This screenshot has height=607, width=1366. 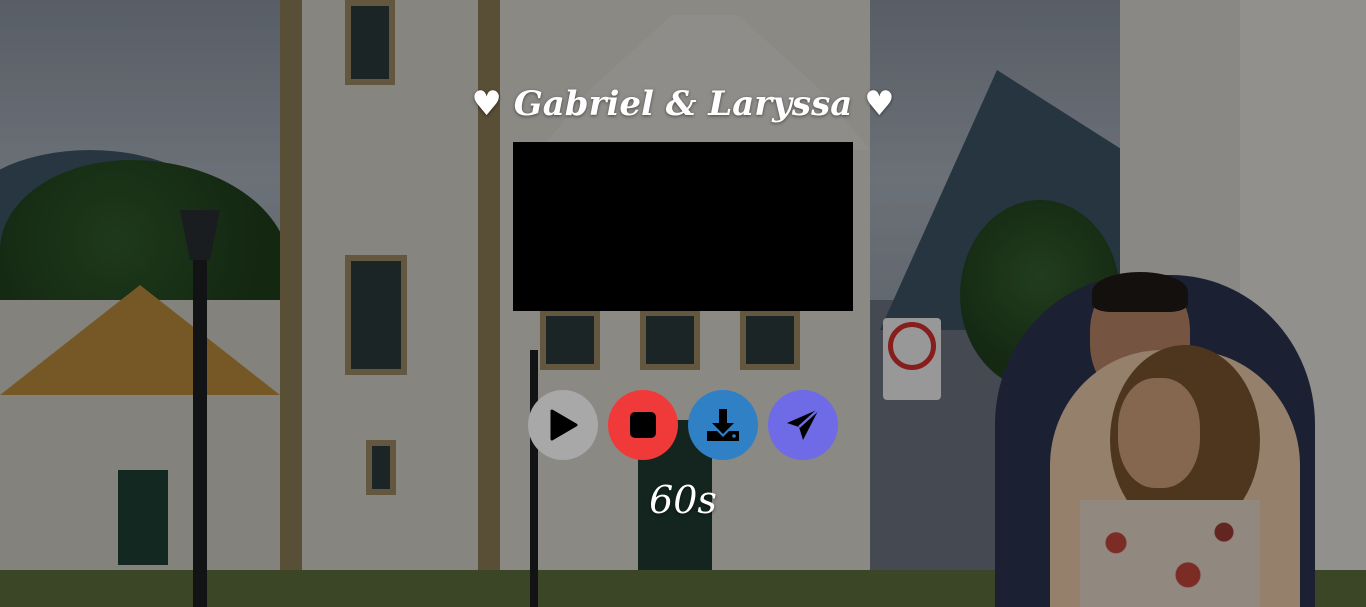 I want to click on control-bar, so click(x=683, y=425).